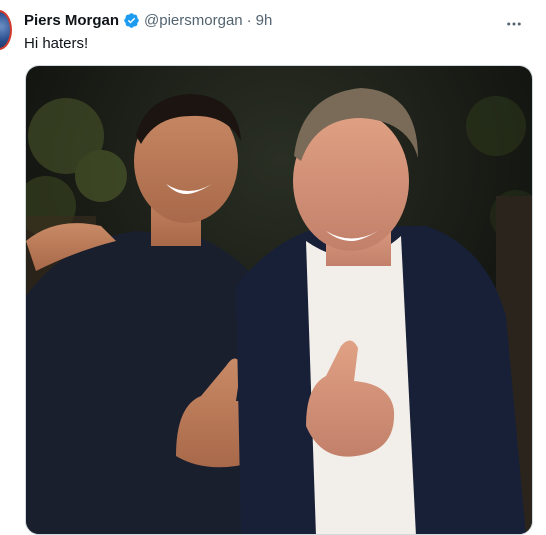 The width and height of the screenshot is (546, 535). Describe the element at coordinates (514, 24) in the screenshot. I see `more-horizontal-icon` at that location.